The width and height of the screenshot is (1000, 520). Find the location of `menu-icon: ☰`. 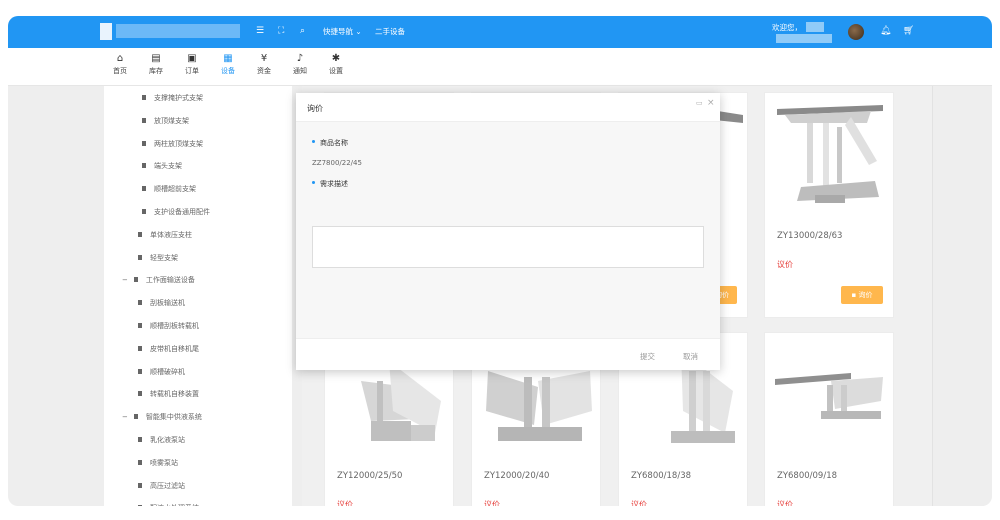

menu-icon: ☰ is located at coordinates (260, 31).